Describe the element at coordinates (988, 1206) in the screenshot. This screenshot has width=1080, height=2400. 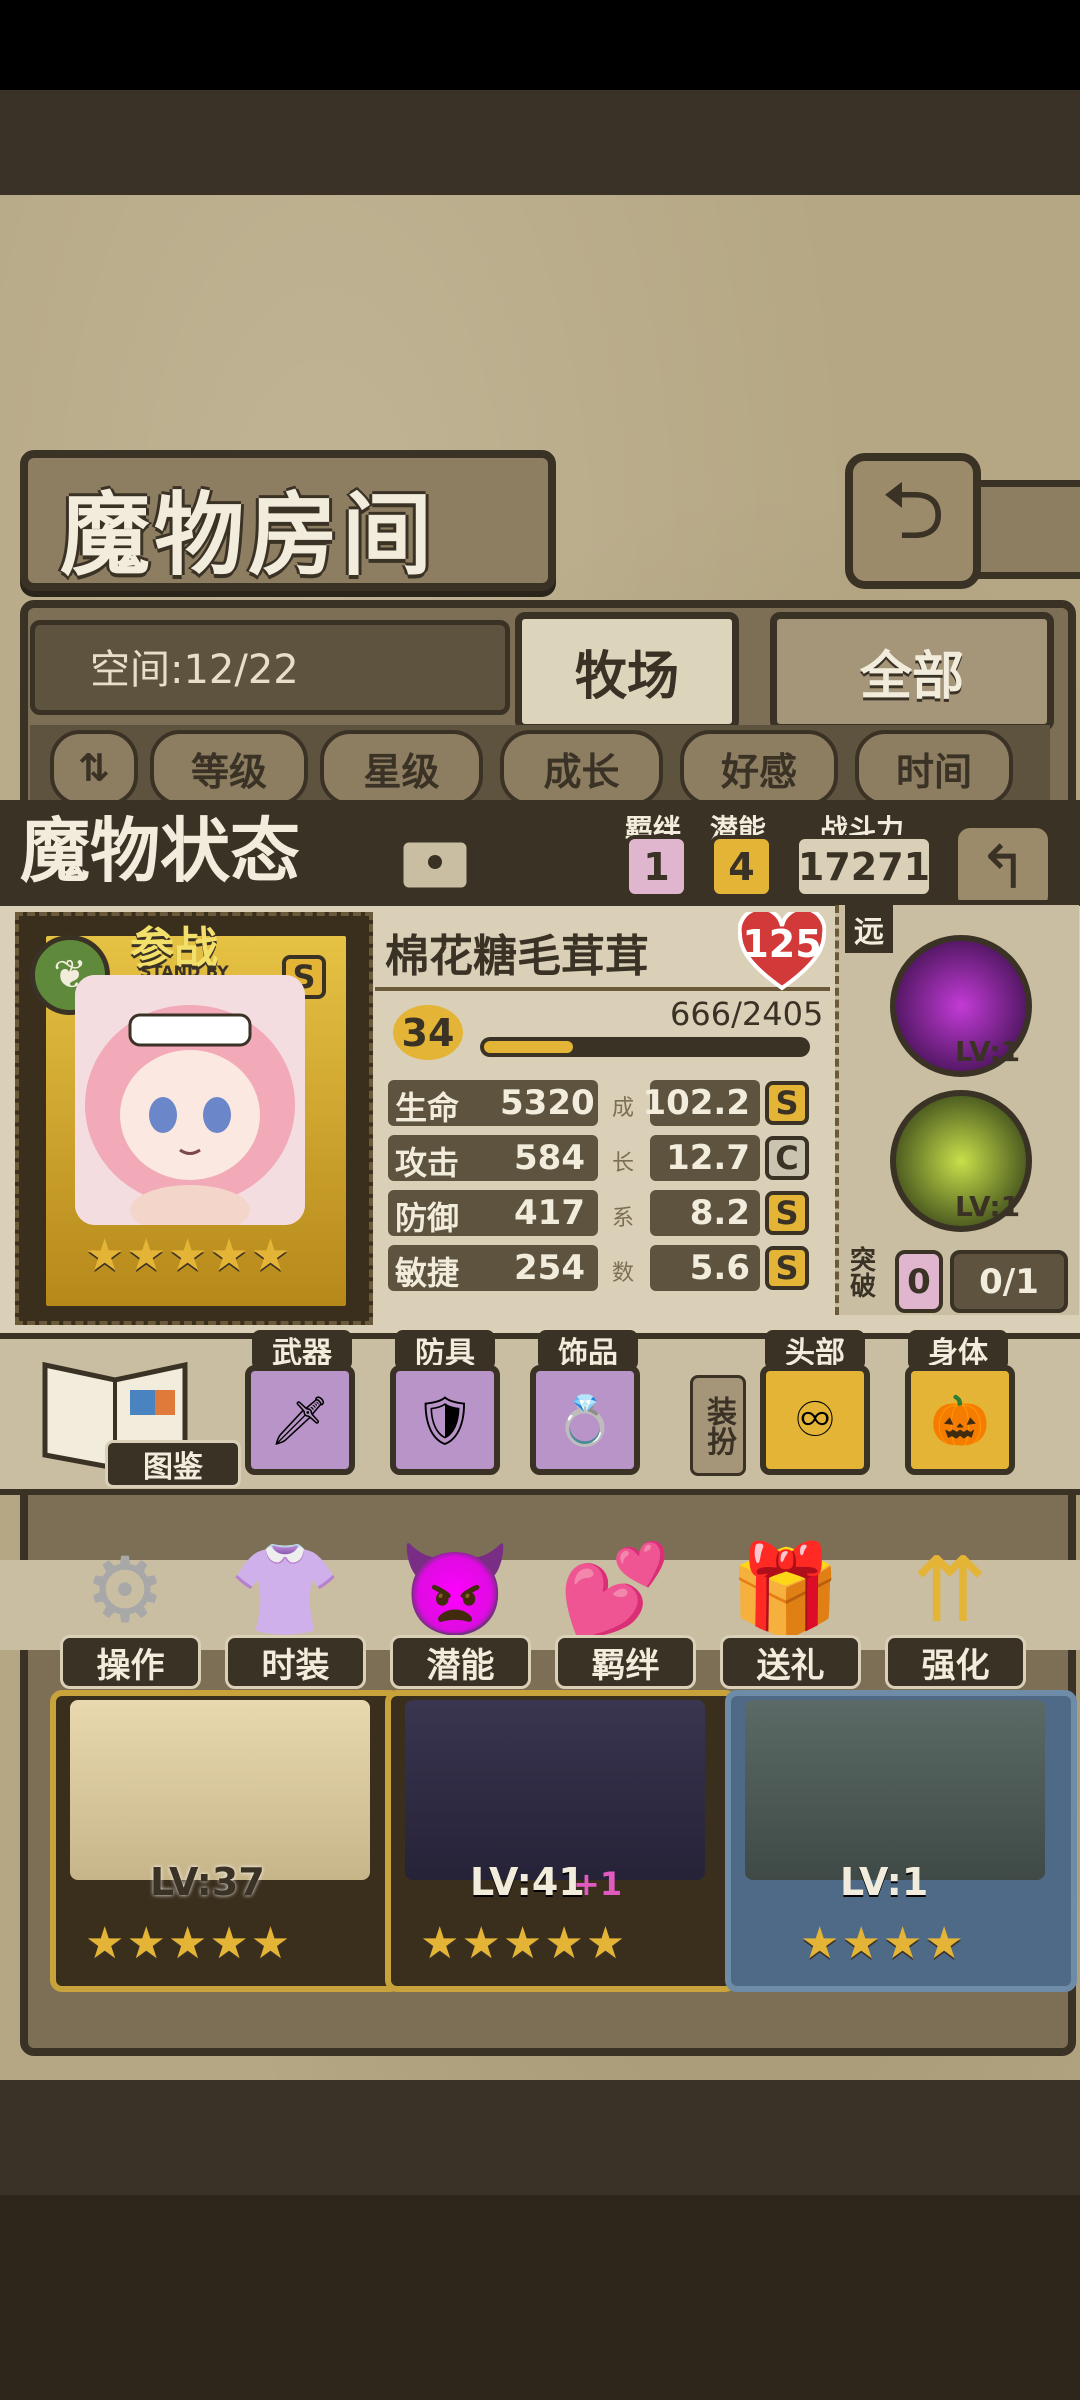
I see `skill-2-level: LV:1` at that location.